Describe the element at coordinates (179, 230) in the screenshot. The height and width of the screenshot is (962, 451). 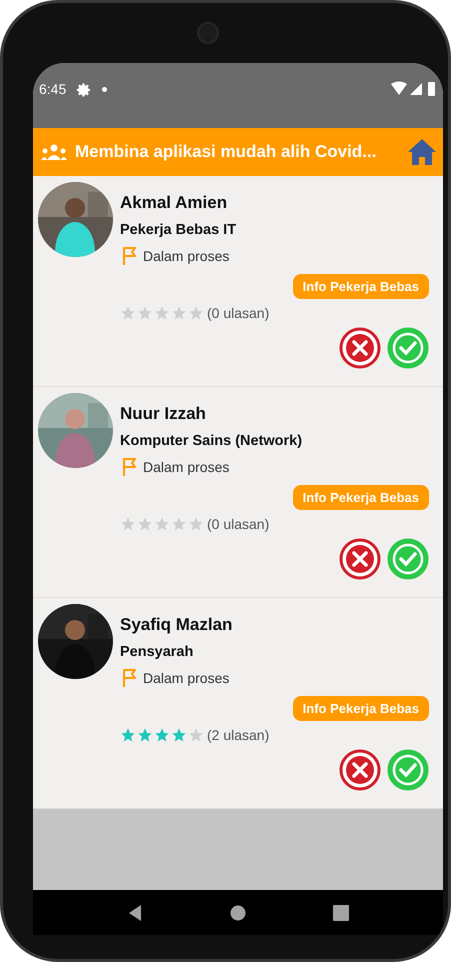
I see `worker-role: Pekerja Bebas IT` at that location.